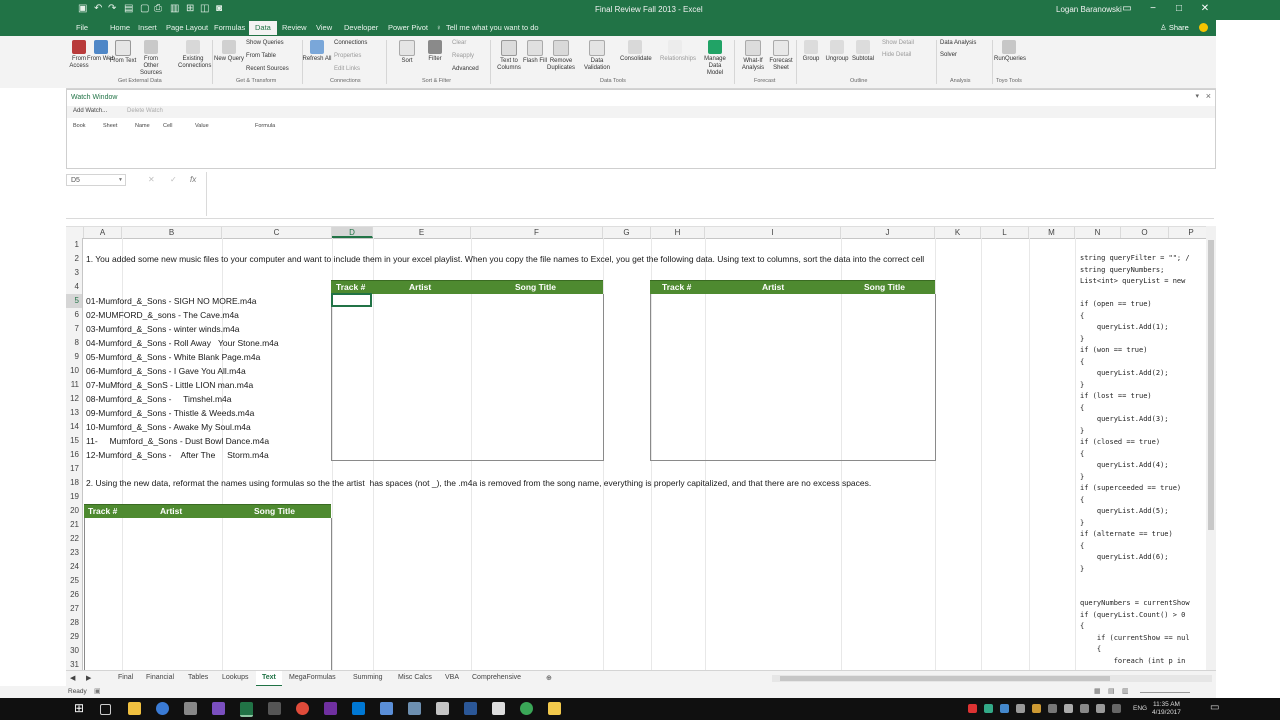 This screenshot has height=720, width=1280. Describe the element at coordinates (350, 43) in the screenshot. I see `connections-button: Connections` at that location.